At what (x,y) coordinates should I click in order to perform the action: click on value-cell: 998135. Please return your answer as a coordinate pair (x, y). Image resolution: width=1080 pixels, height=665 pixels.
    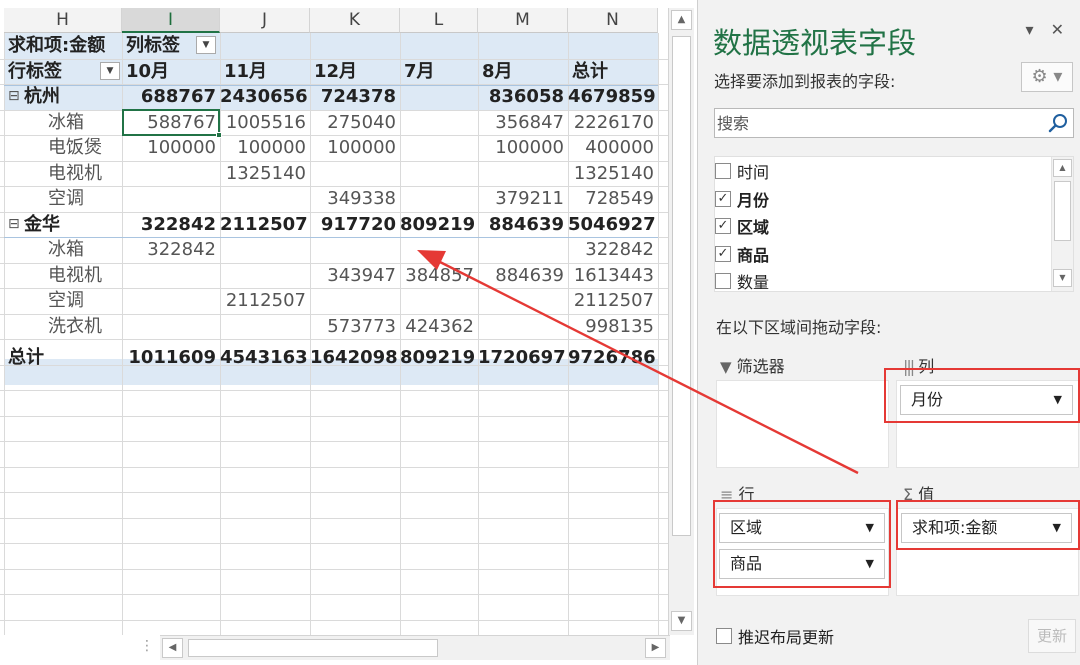
    Looking at the image, I should click on (613, 326).